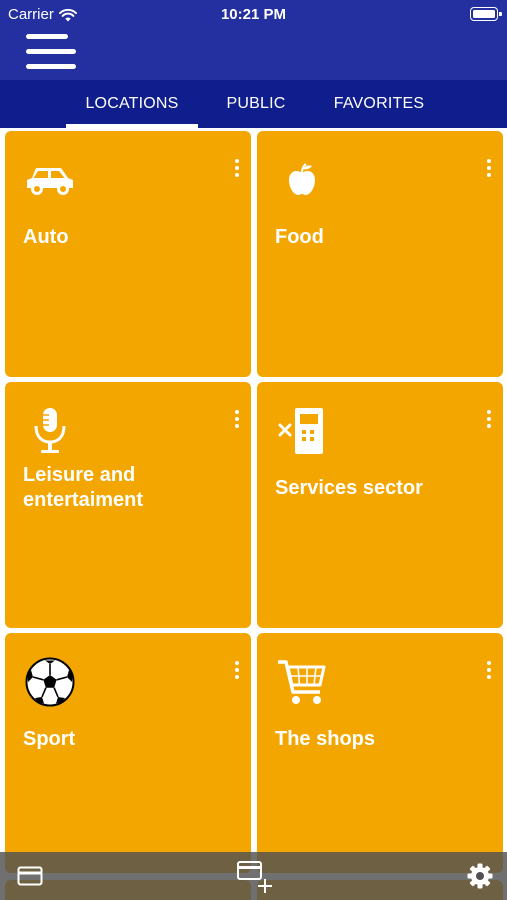 Image resolution: width=507 pixels, height=900 pixels. Describe the element at coordinates (50, 682) in the screenshot. I see `soccer-ball-icon` at that location.